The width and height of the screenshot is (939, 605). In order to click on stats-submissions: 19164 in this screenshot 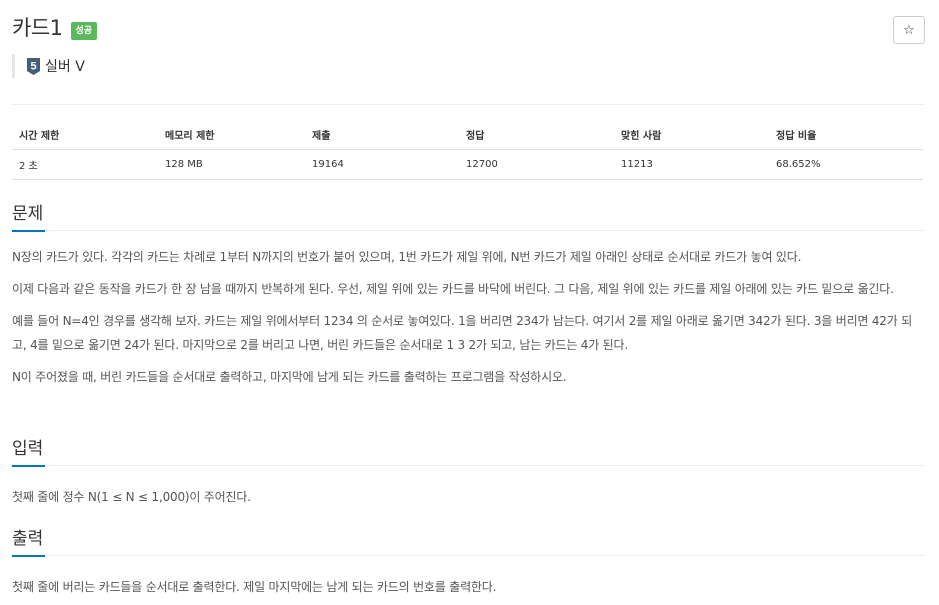, I will do `click(382, 164)`.